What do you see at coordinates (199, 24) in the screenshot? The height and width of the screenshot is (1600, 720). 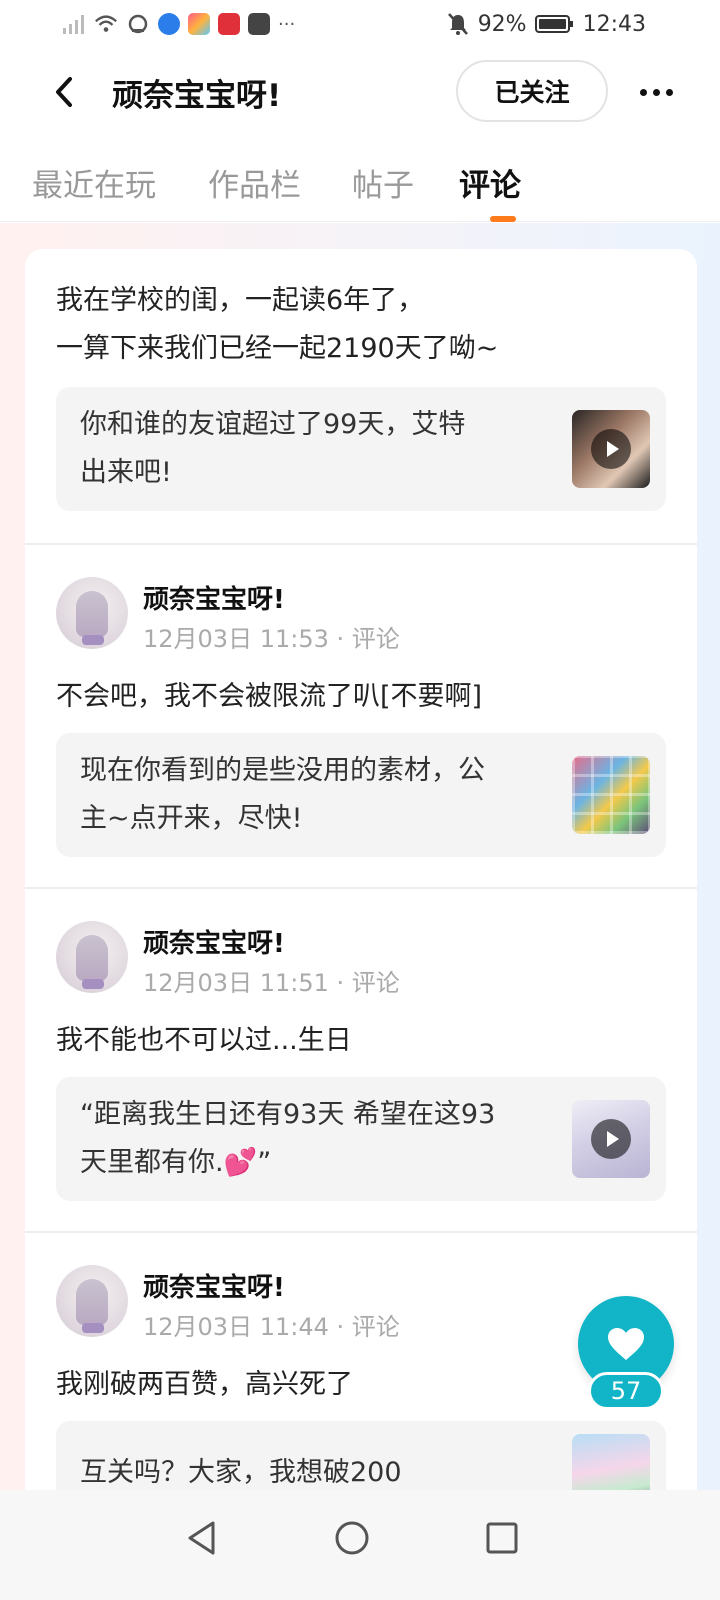 I see `app-multicolor-icon` at bounding box center [199, 24].